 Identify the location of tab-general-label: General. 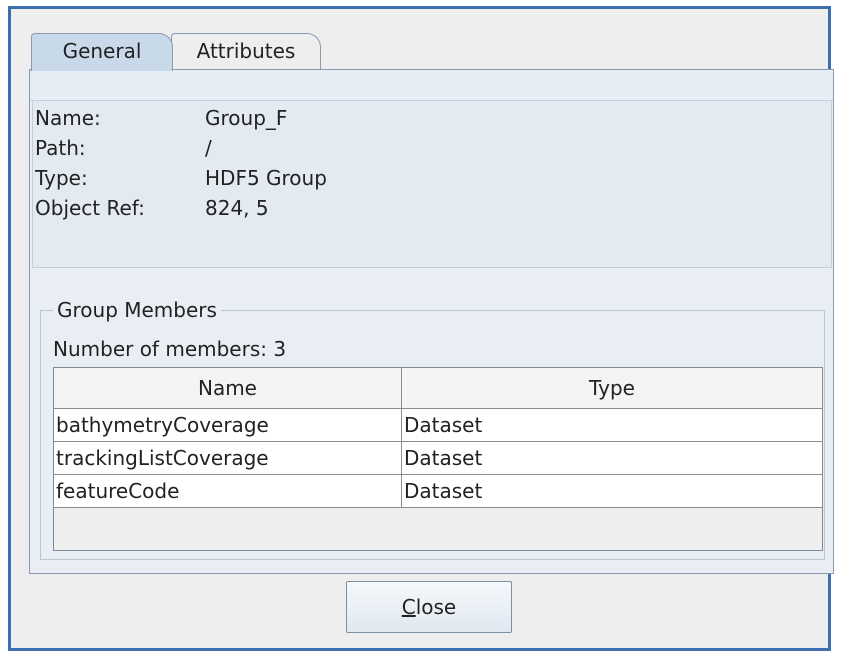
(102, 51).